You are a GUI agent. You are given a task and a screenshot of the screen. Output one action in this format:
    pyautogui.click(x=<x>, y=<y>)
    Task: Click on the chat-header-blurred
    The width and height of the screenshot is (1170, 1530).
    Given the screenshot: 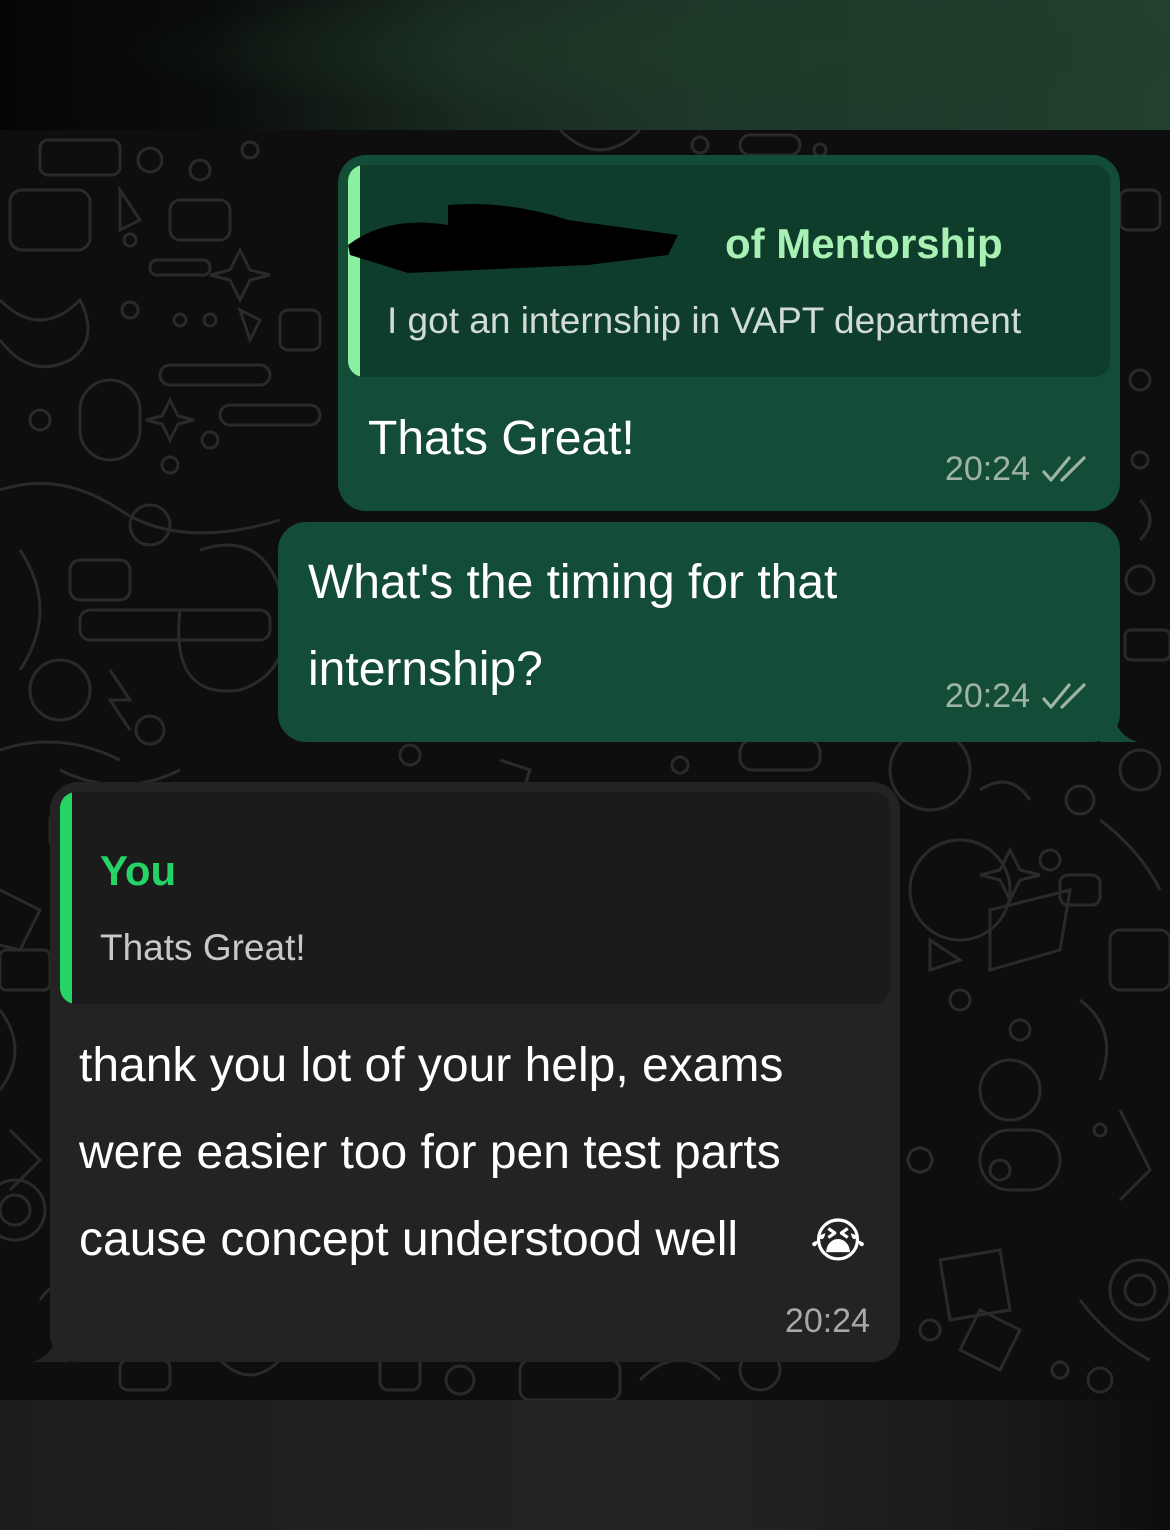 What is the action you would take?
    pyautogui.click(x=585, y=65)
    